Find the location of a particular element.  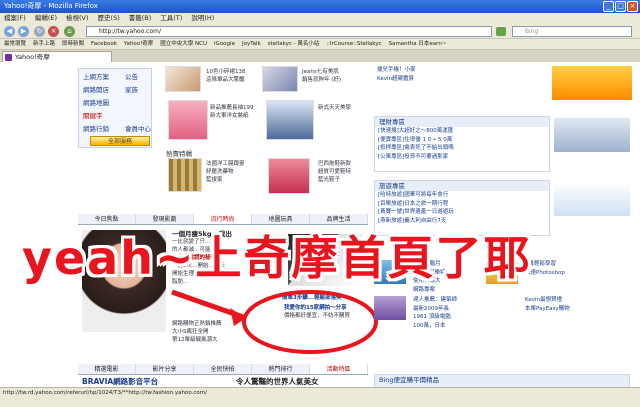

address-bar: http://tw.yahoo.com/ is located at coordinates (289, 31).